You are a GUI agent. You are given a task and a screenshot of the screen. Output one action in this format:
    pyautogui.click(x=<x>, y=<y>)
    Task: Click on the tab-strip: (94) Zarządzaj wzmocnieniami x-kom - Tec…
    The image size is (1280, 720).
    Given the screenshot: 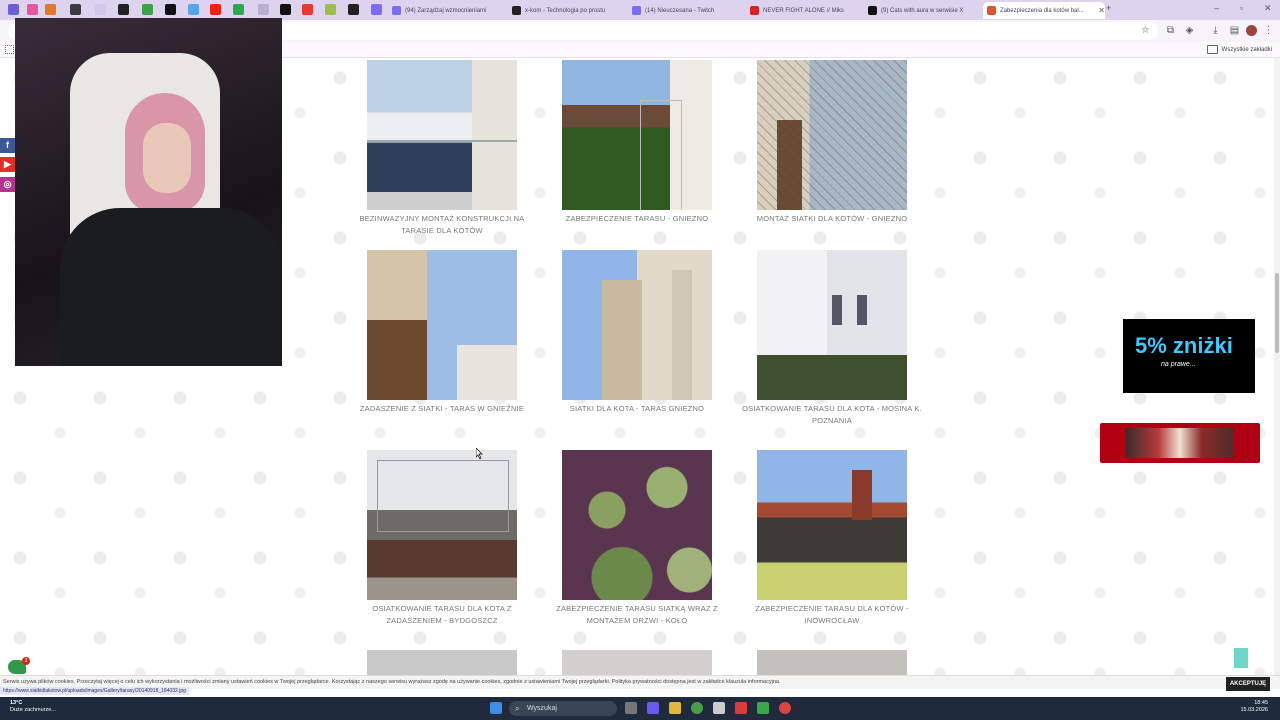 What is the action you would take?
    pyautogui.click(x=640, y=10)
    